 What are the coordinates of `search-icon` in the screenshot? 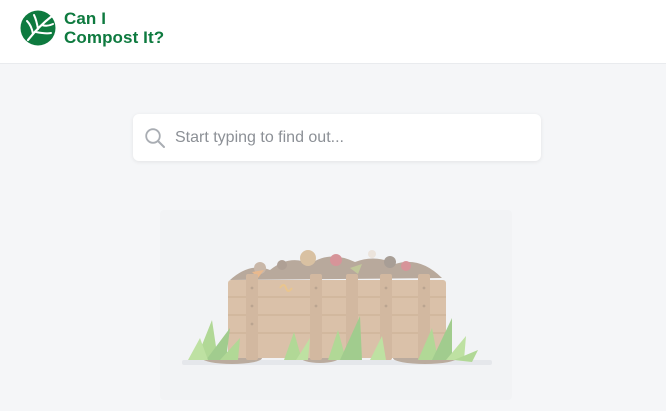 It's located at (155, 138).